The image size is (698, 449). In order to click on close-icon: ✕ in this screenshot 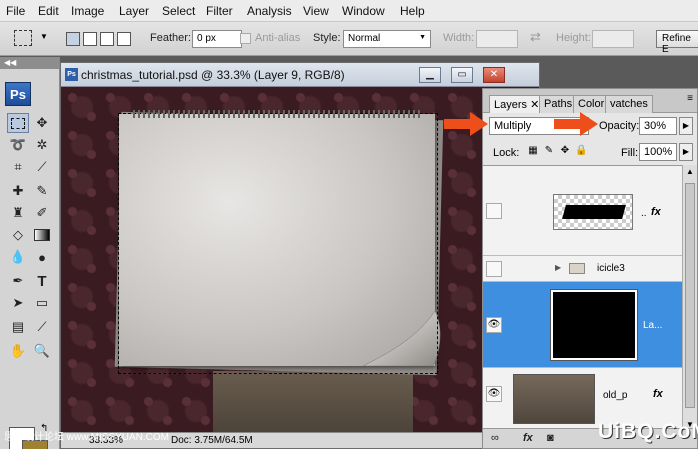, I will do `click(534, 105)`.